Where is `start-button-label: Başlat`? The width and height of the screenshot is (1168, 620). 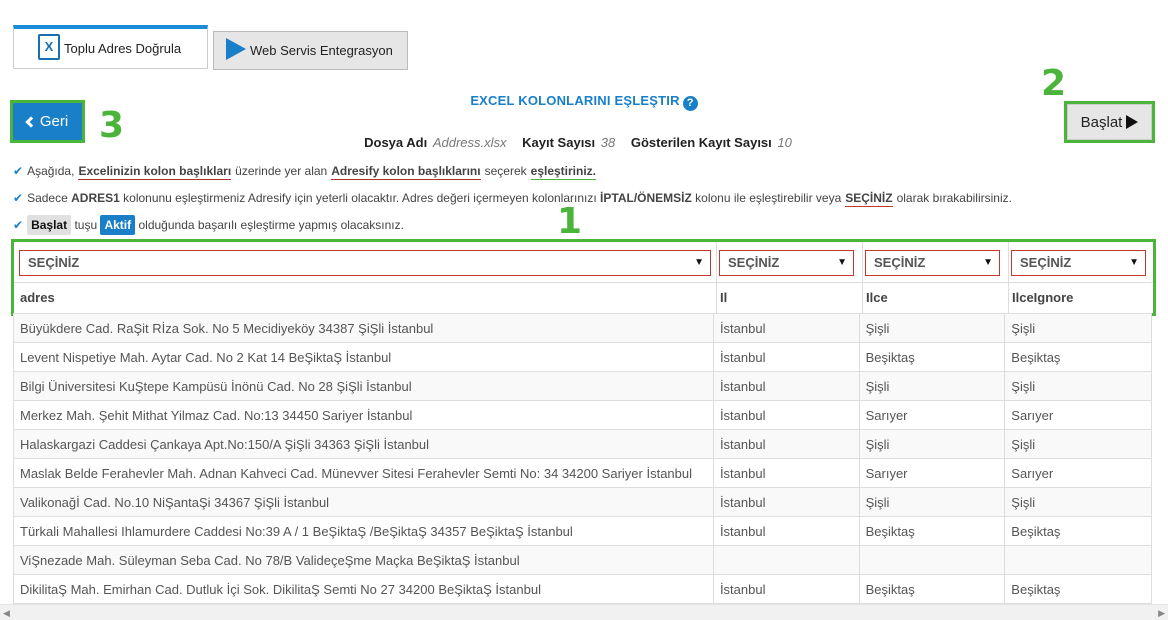 start-button-label: Başlat is located at coordinates (1101, 122).